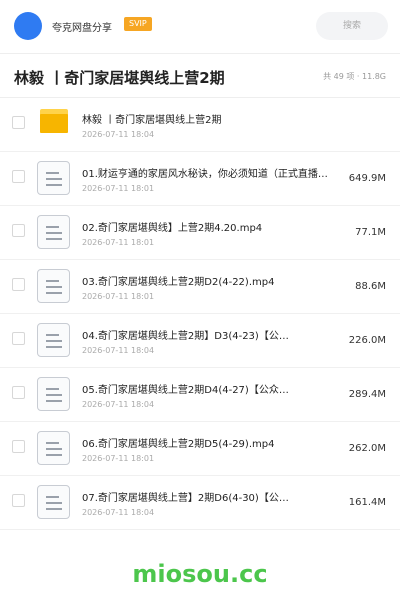 The height and width of the screenshot is (600, 400). I want to click on list-item: 林毅 丨奇门家居堪舆线上营2期 2026-07-11 18:04, so click(200, 125).